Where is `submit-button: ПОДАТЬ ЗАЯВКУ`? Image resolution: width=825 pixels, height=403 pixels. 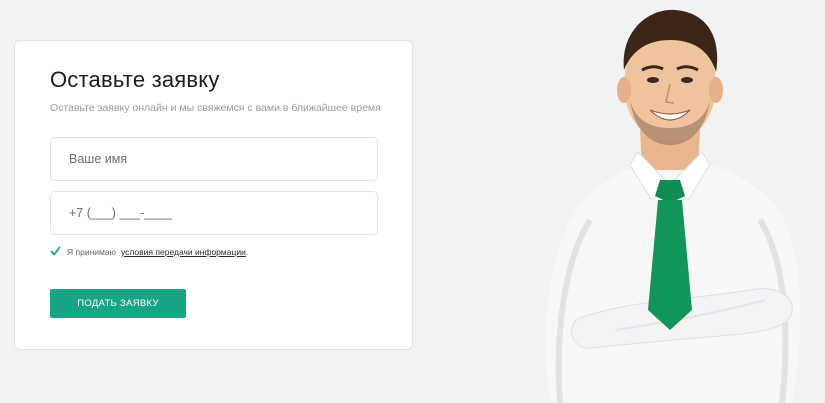
submit-button: ПОДАТЬ ЗАЯВКУ is located at coordinates (118, 303).